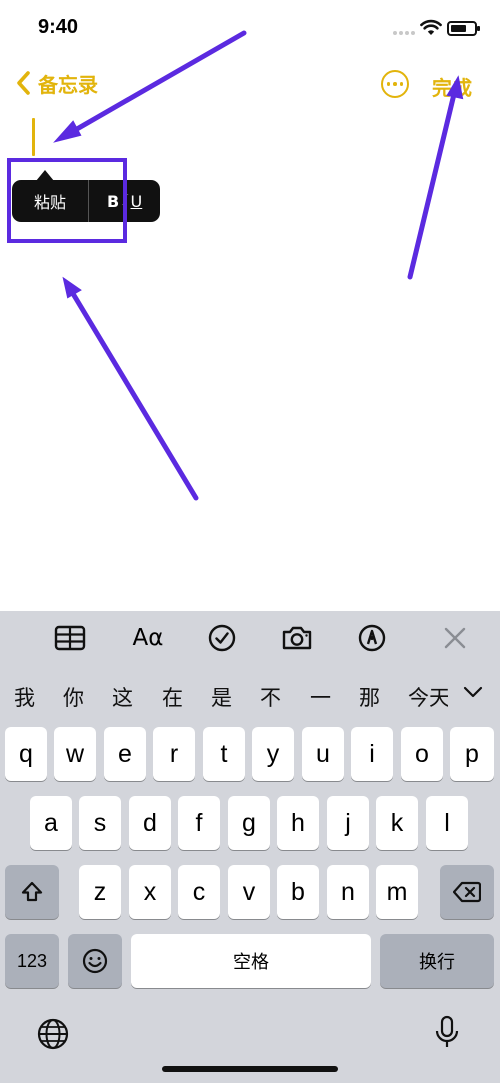 Image resolution: width=500 pixels, height=1083 pixels. What do you see at coordinates (24, 697) in the screenshot?
I see `candidate-item: 我` at bounding box center [24, 697].